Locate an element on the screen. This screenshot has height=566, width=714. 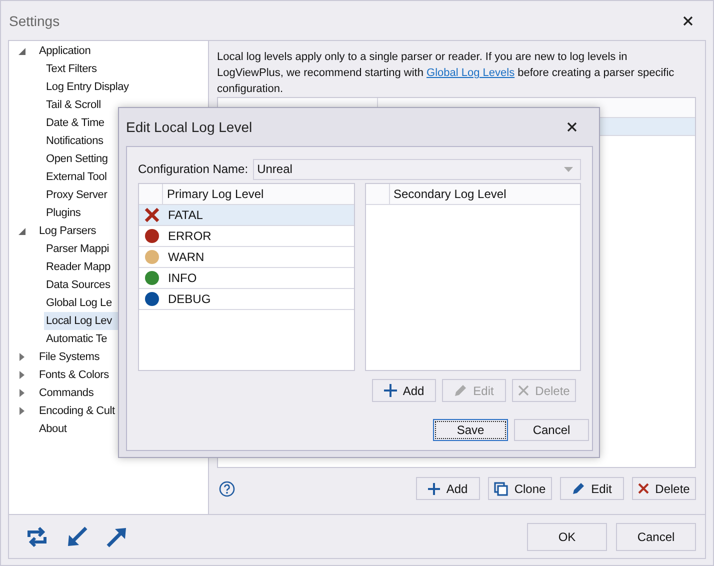
list-button: Add is located at coordinates (404, 390).